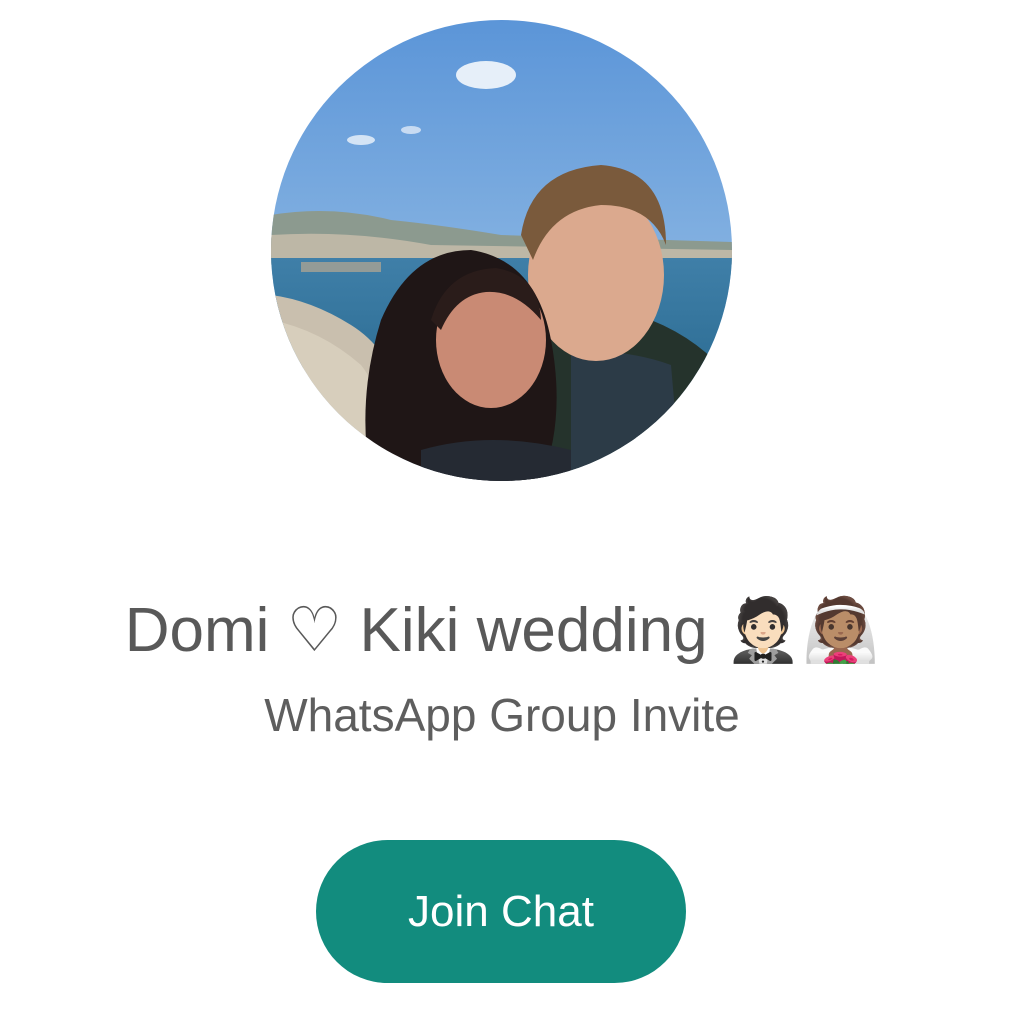 This screenshot has width=1020, height=1010. I want to click on join-chat-button: Join Chat, so click(501, 911).